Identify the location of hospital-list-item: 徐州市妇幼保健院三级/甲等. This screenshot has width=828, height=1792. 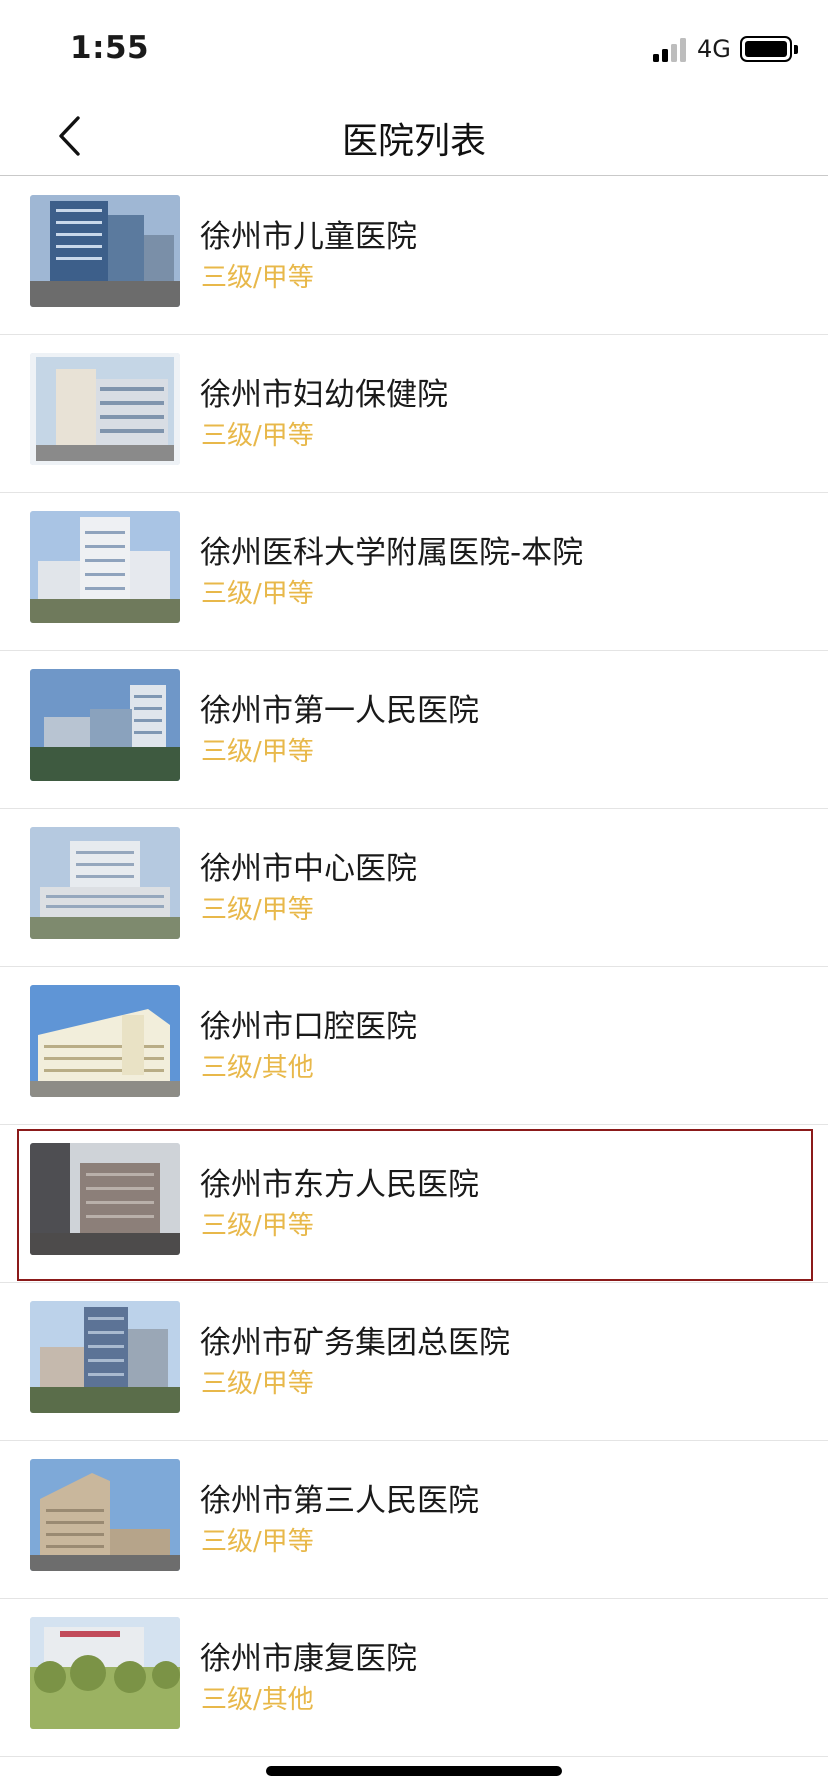
(414, 414).